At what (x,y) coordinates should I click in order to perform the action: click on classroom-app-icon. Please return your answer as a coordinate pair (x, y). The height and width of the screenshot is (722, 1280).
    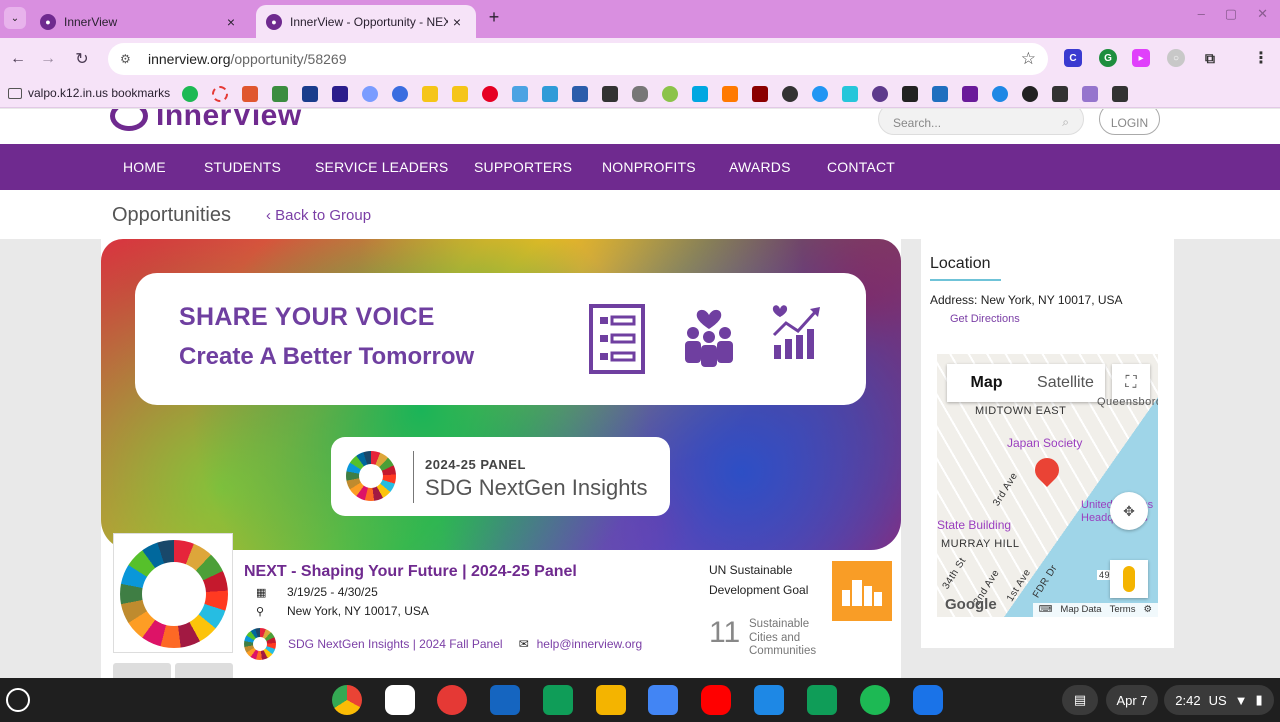
    Looking at the image, I should click on (505, 700).